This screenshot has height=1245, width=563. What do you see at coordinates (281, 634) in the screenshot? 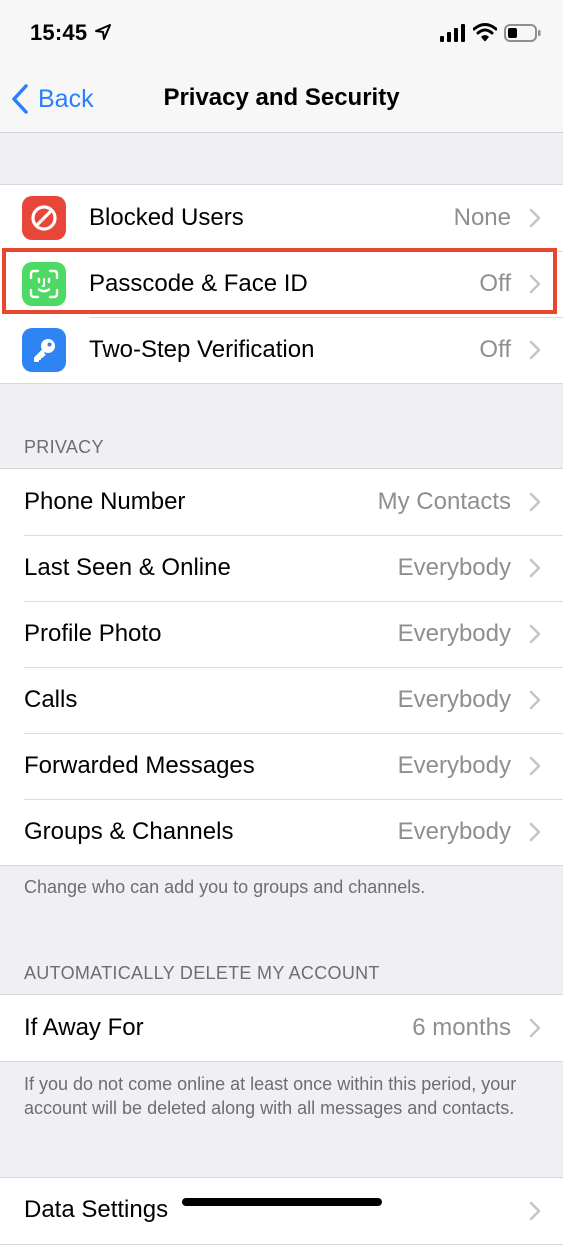
I see `profile-photo-row: Profile Photo Everybody` at bounding box center [281, 634].